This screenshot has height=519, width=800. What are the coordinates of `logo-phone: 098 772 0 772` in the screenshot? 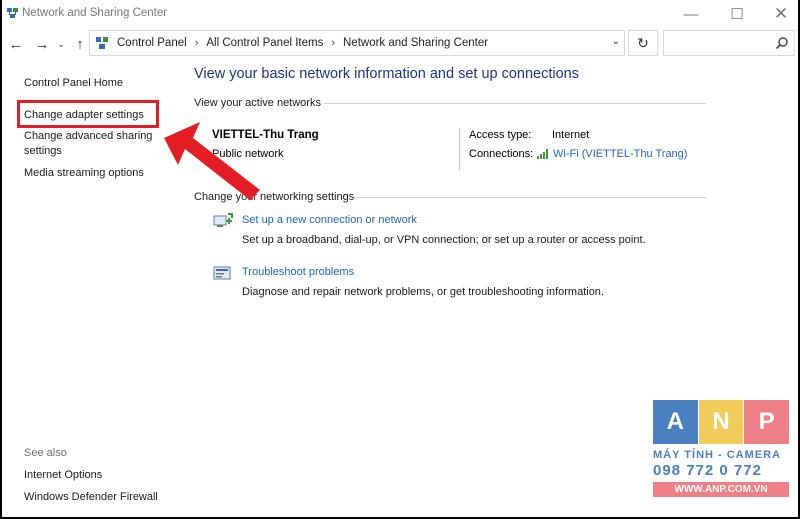 It's located at (707, 470).